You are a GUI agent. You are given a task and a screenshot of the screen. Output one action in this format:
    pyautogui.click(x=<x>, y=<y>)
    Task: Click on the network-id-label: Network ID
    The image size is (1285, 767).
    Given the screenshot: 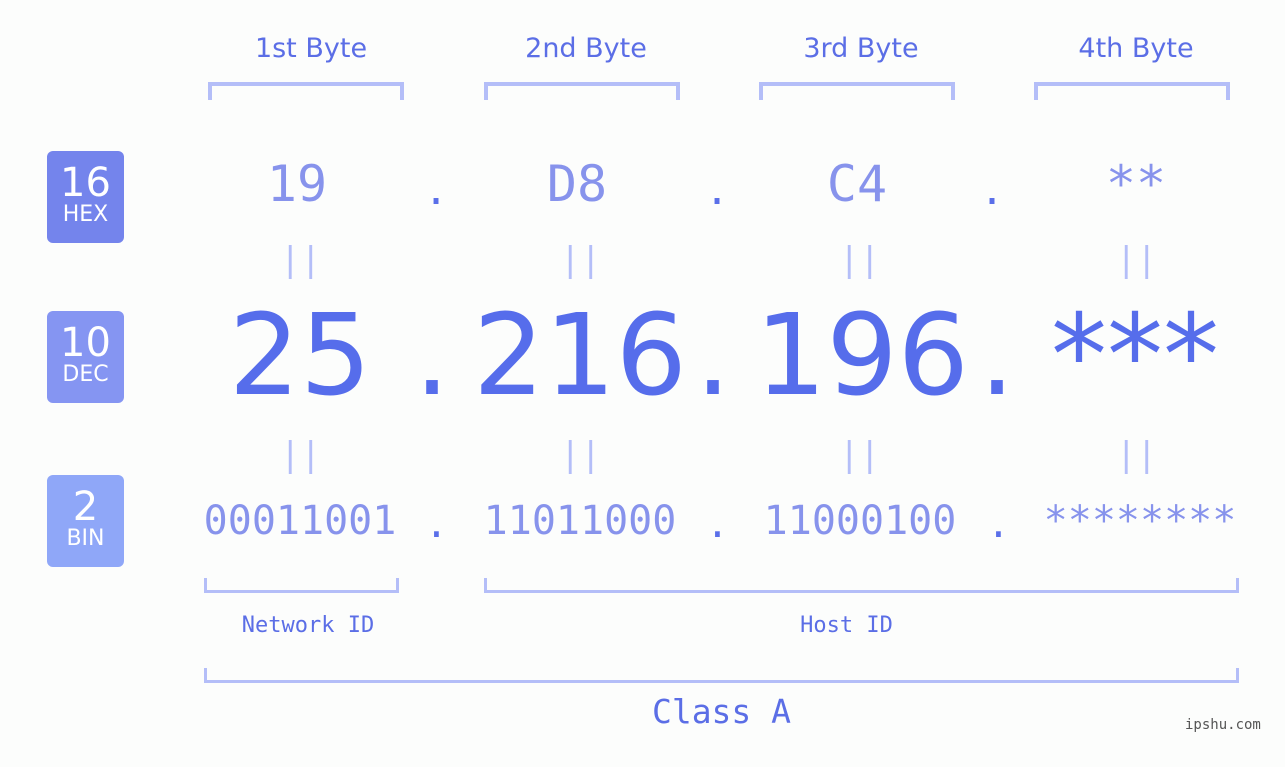 What is the action you would take?
    pyautogui.click(x=308, y=625)
    